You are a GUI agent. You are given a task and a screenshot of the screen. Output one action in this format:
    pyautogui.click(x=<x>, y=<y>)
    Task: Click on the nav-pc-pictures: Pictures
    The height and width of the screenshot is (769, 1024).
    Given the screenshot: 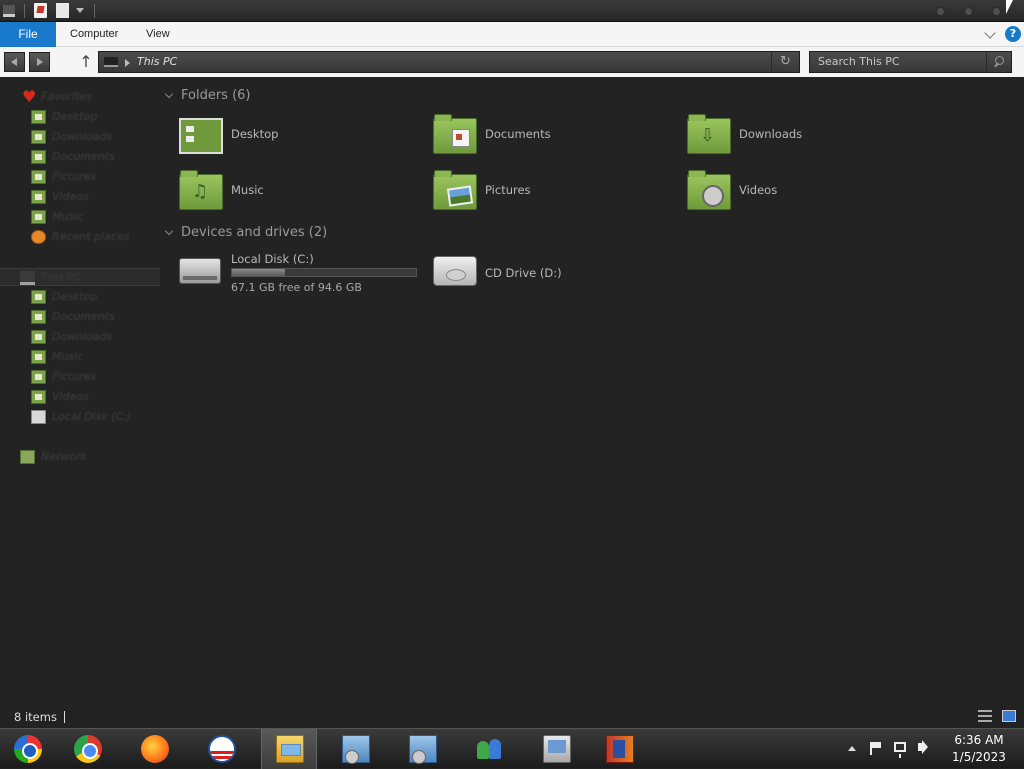 What is the action you would take?
    pyautogui.click(x=80, y=377)
    